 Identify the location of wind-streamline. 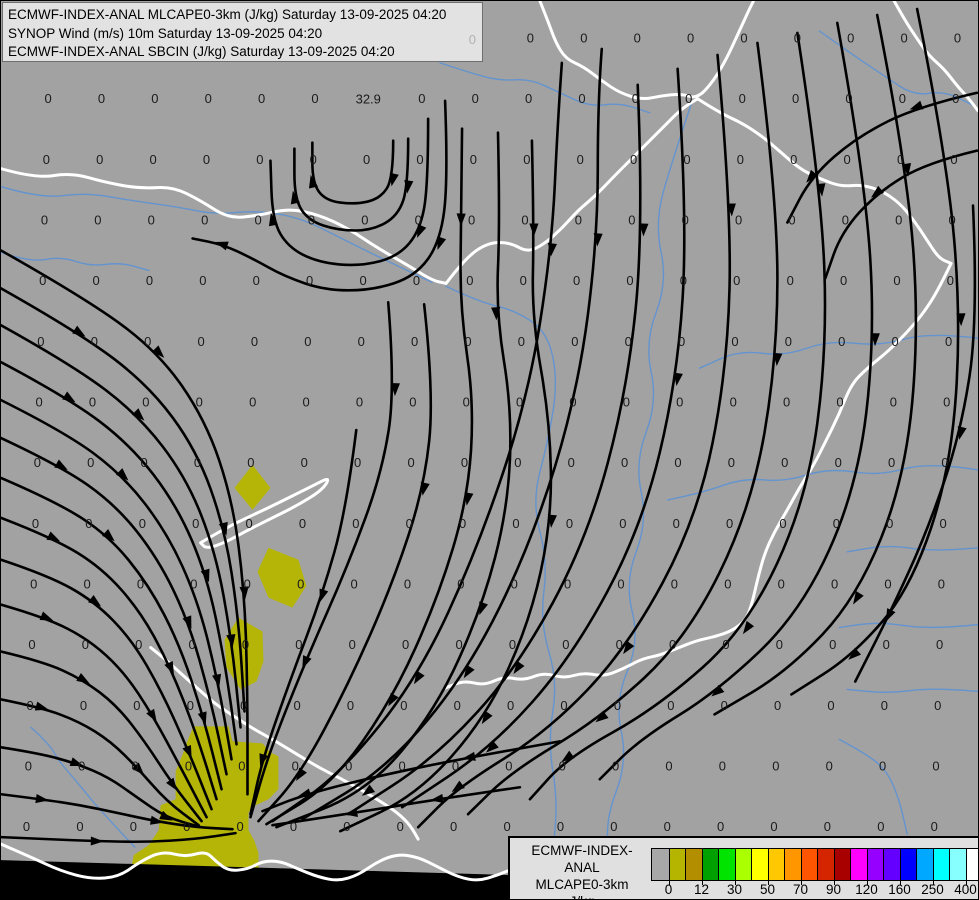
(353, 172).